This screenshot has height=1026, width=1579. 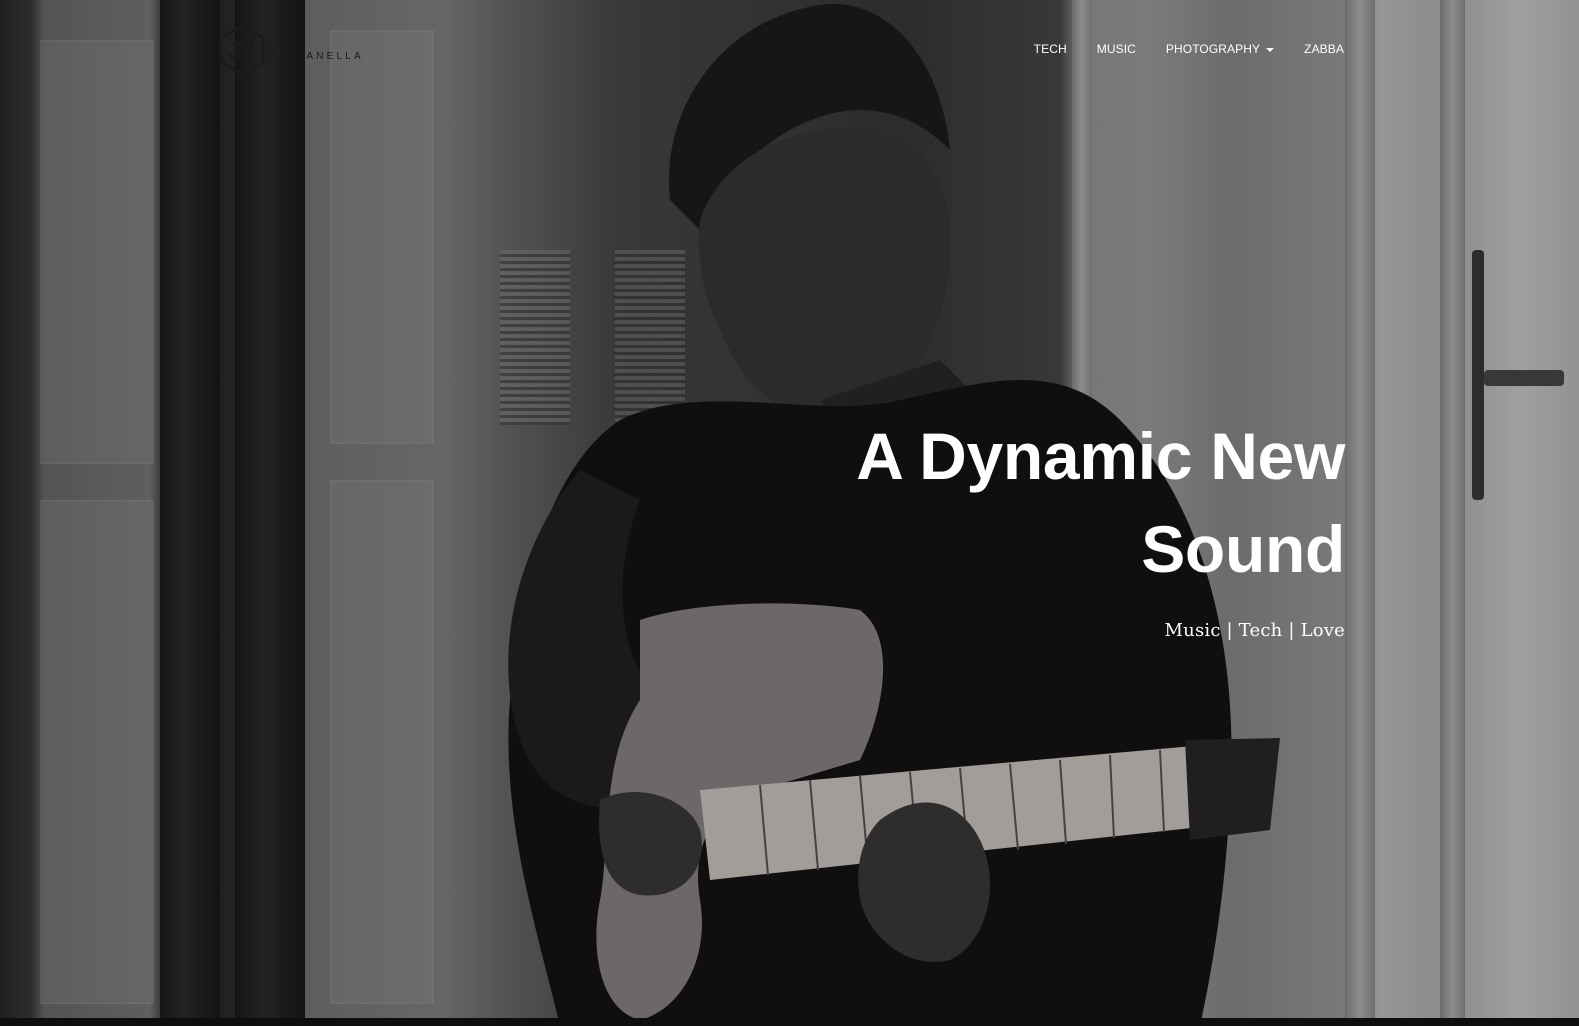 I want to click on nav-item-label: PHOTOGRAPHY, so click(x=1213, y=49).